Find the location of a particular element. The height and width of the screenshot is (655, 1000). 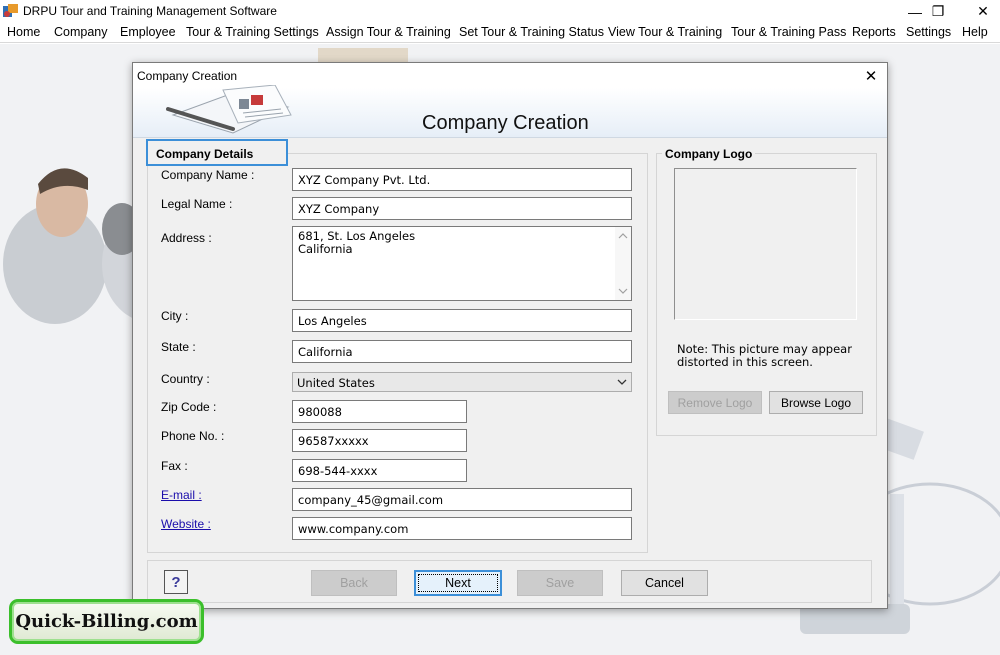

email-input: company_45@gmail.com is located at coordinates (462, 499).